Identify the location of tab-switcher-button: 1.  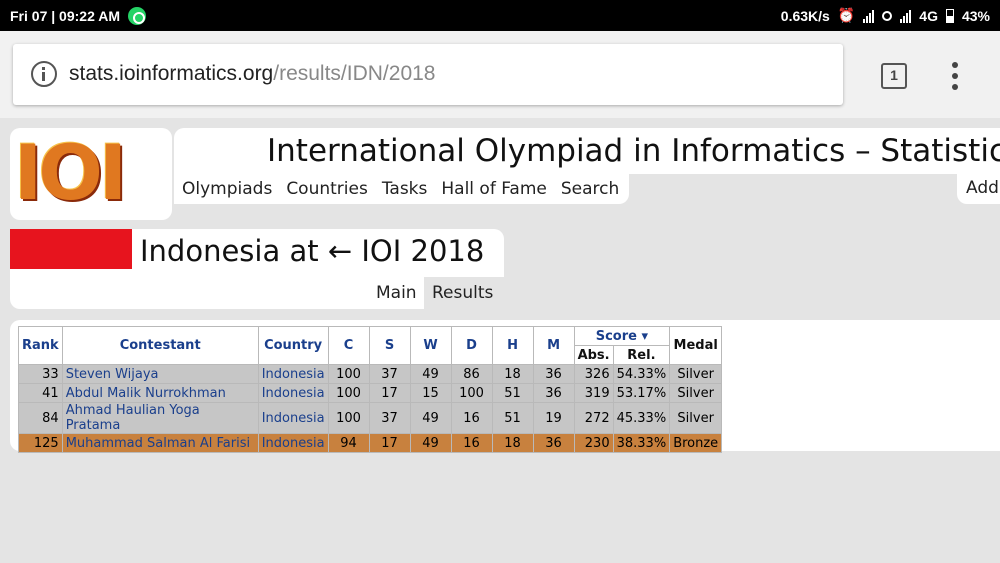
(894, 76).